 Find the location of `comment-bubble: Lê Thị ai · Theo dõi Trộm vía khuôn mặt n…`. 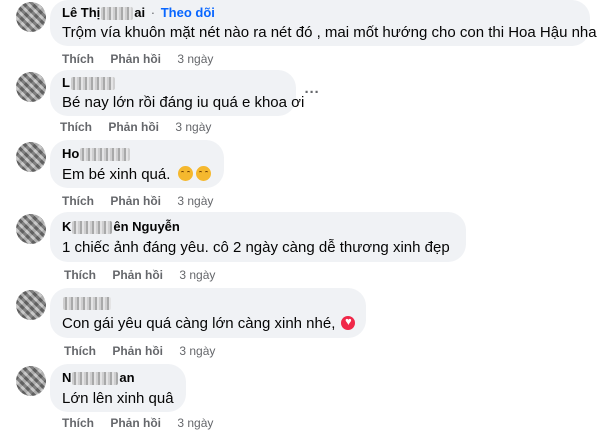

comment-bubble: Lê Thị ai · Theo dõi Trộm vía khuôn mặt n… is located at coordinates (323, 23).